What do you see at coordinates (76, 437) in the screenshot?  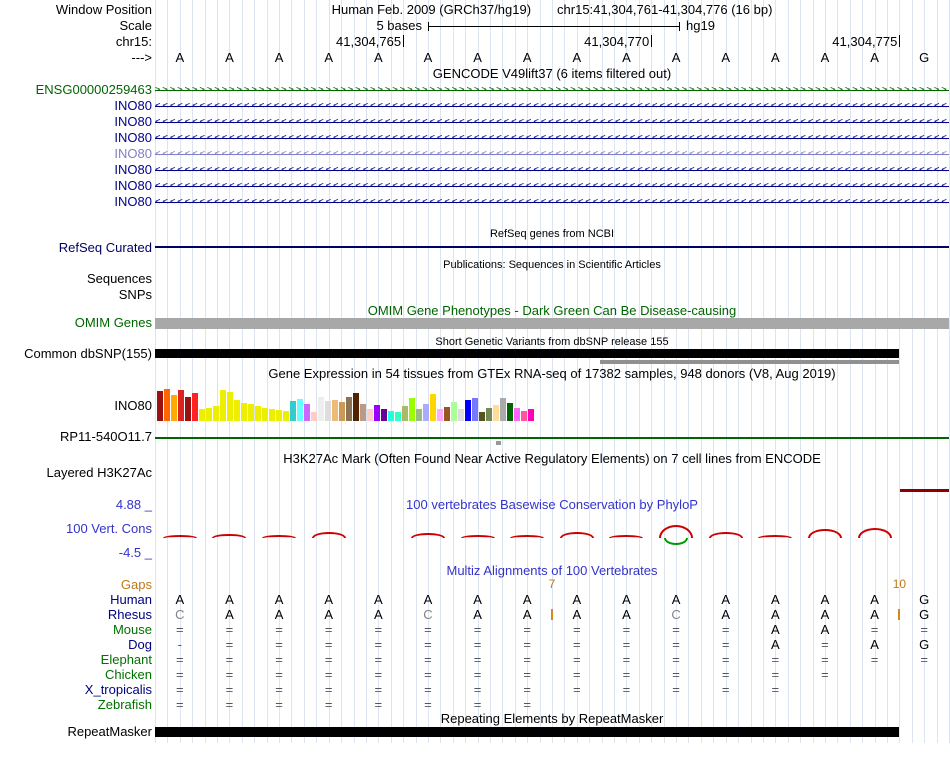 I see `rp11-label: RP11-540O11.7` at bounding box center [76, 437].